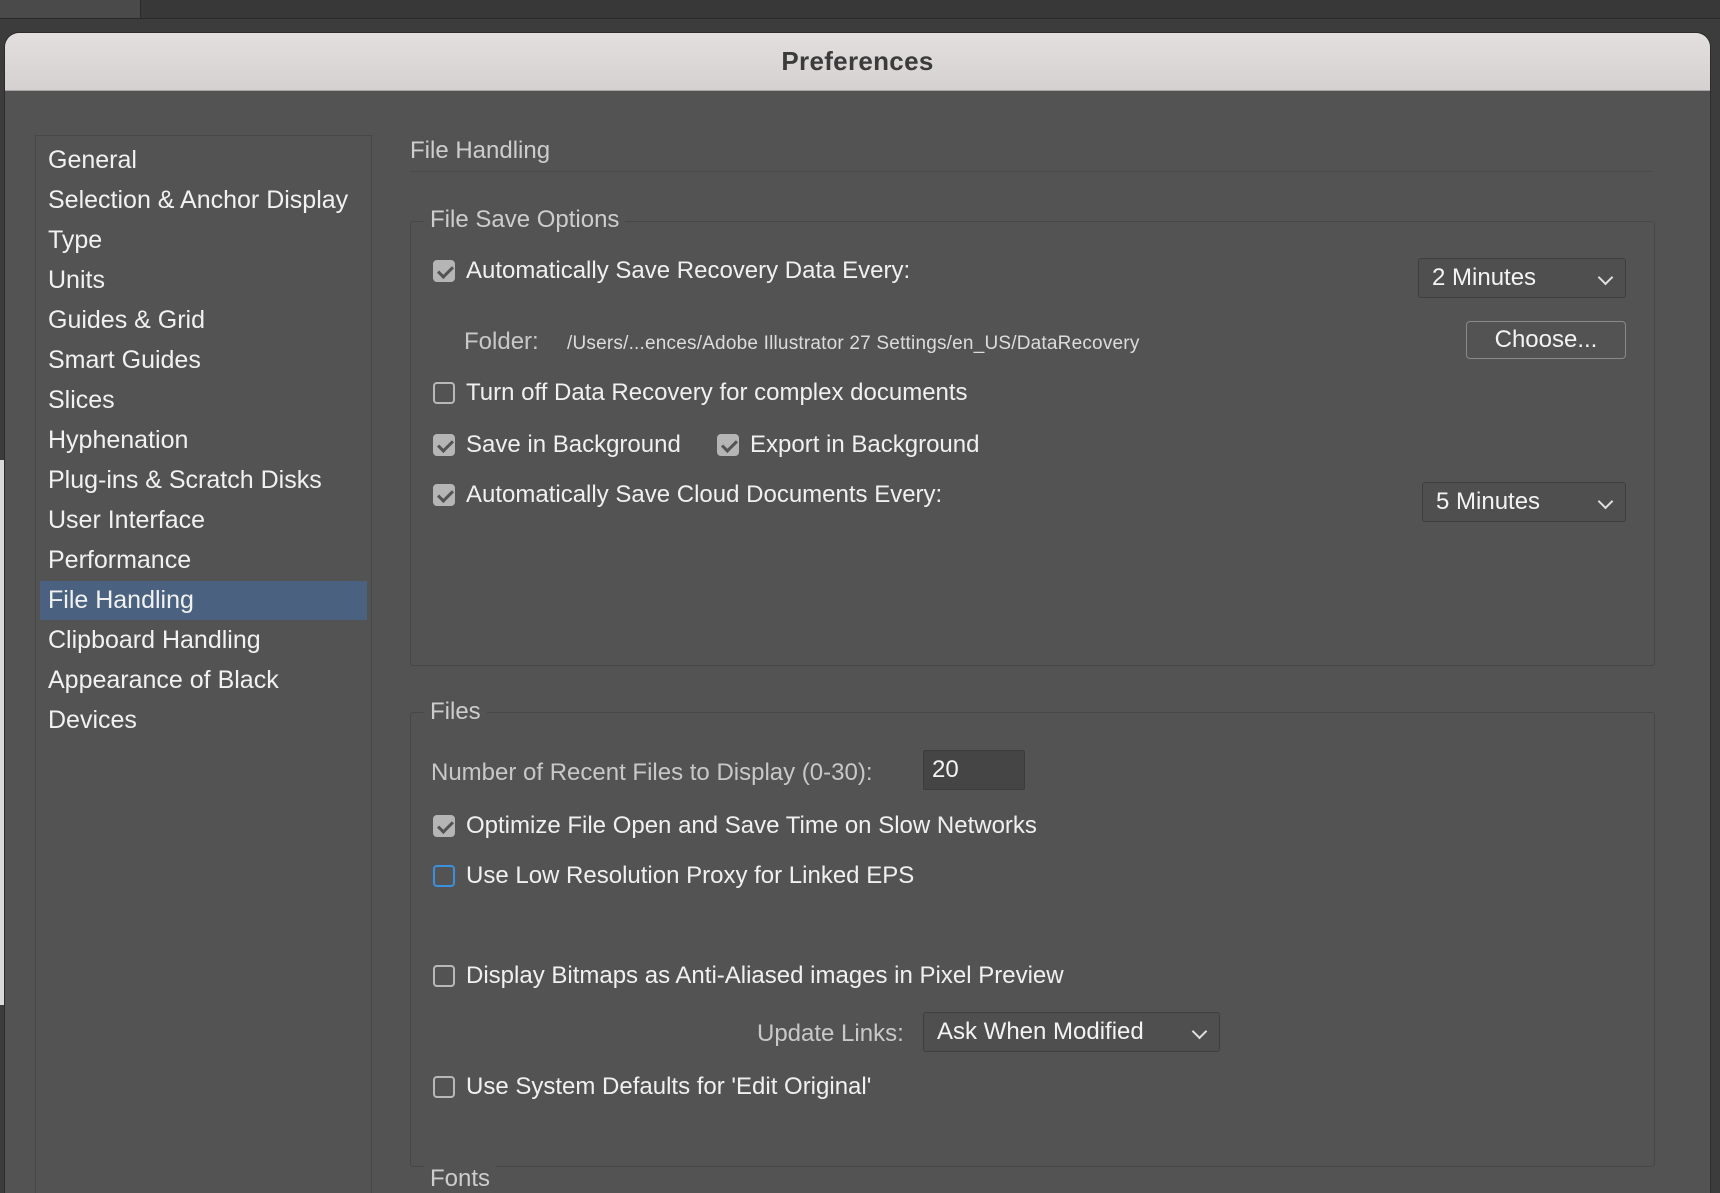  I want to click on sidebar-item-clipboard-handling: Clipboard Handling, so click(203, 640).